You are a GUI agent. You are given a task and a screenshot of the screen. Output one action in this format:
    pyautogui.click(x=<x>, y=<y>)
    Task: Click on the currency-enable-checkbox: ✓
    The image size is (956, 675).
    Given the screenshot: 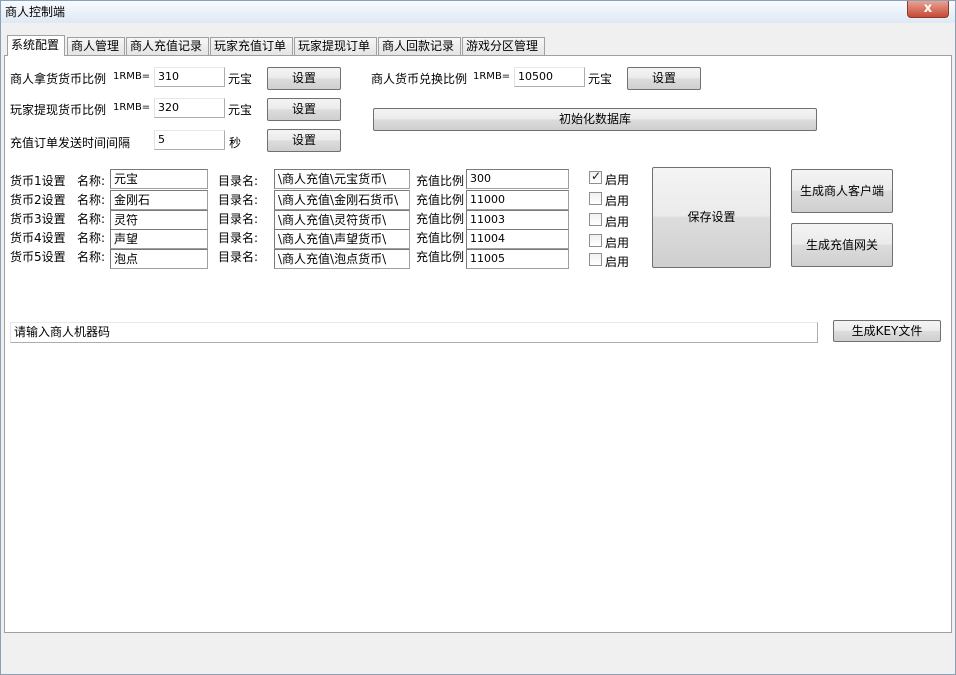 What is the action you would take?
    pyautogui.click(x=595, y=176)
    